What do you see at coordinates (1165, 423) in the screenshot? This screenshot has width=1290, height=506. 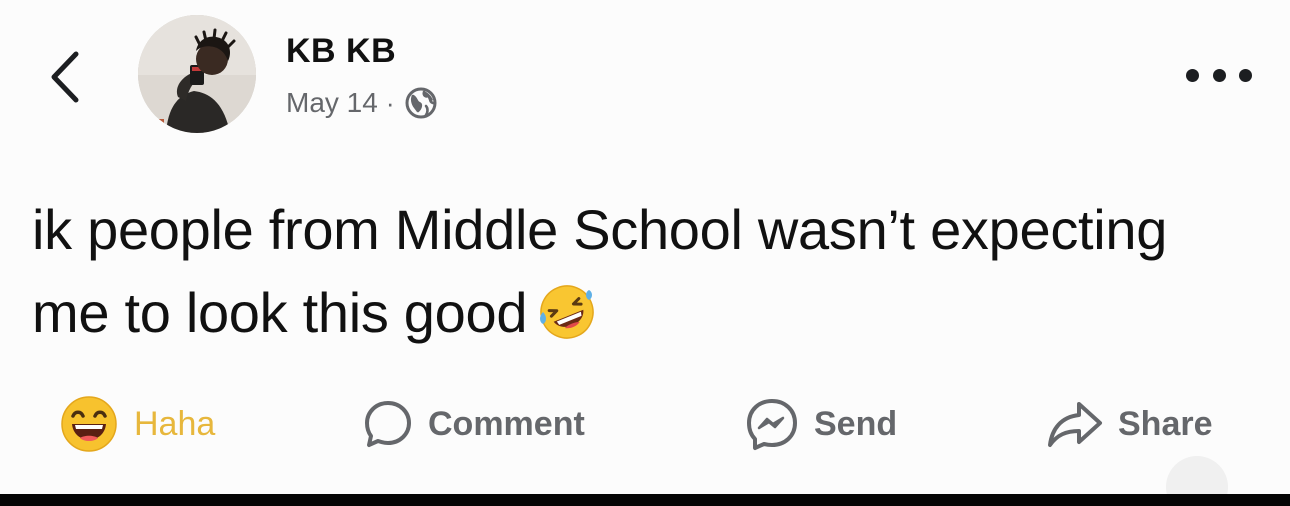 I see `share-label: Share` at bounding box center [1165, 423].